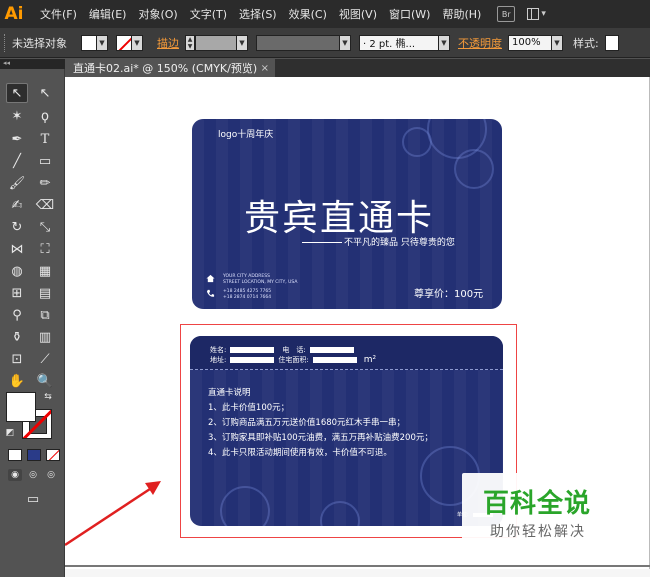 The image size is (650, 577). What do you see at coordinates (45, 337) in the screenshot?
I see `column-graph-tool-icon: ▥` at bounding box center [45, 337].